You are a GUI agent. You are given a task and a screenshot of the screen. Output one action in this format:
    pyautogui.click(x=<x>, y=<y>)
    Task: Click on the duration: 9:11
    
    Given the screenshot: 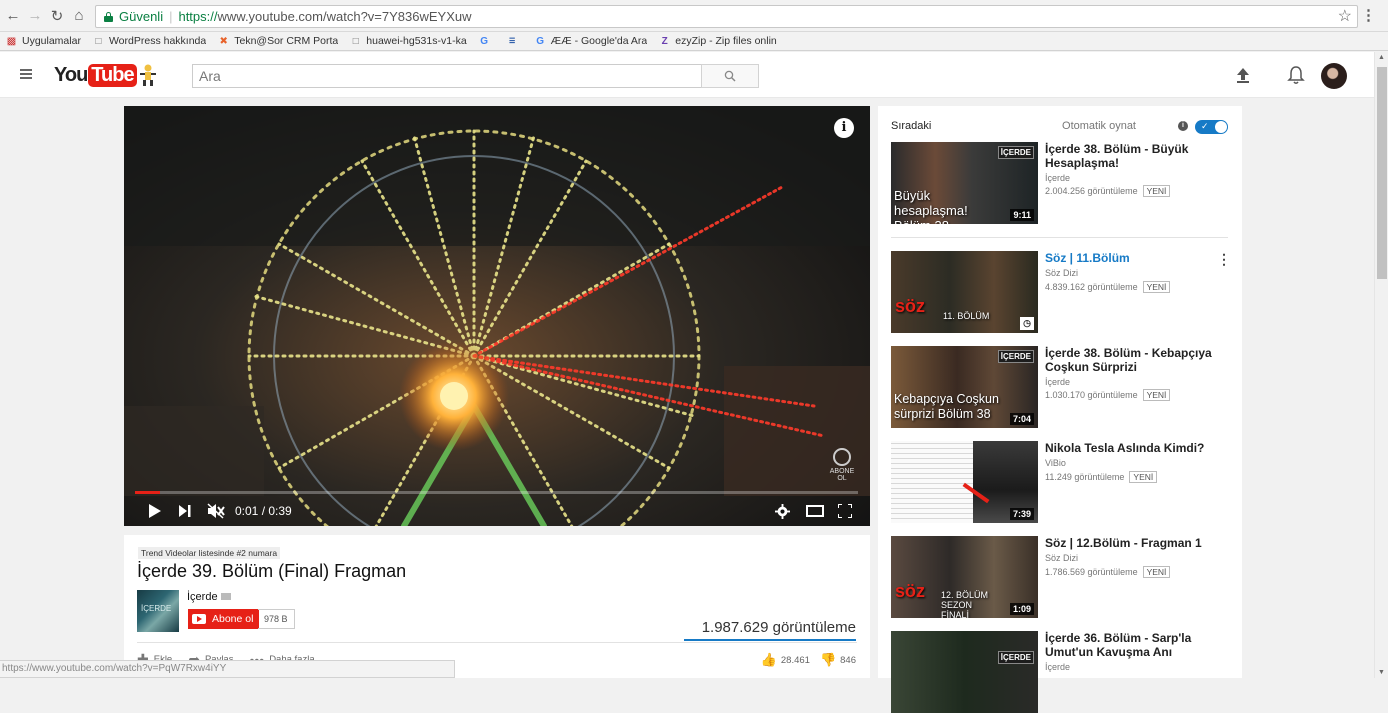 What is the action you would take?
    pyautogui.click(x=1022, y=215)
    